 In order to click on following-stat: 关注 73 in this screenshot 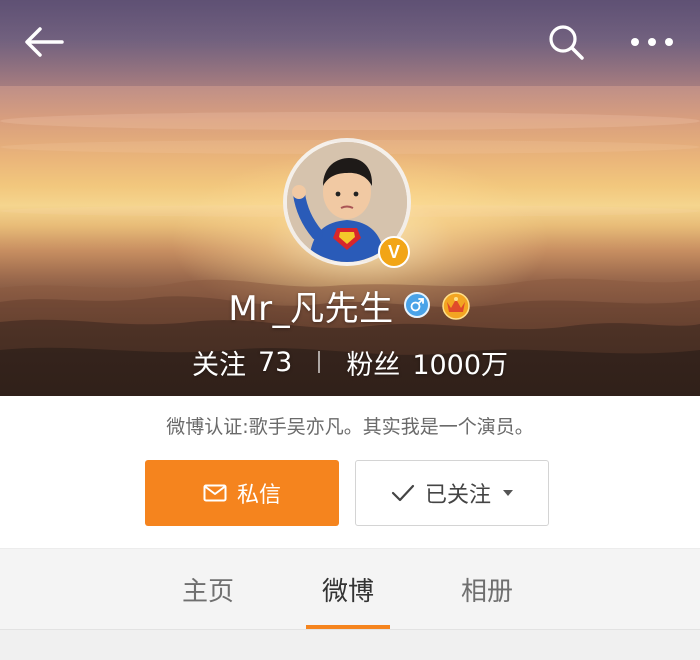, I will do `click(242, 362)`.